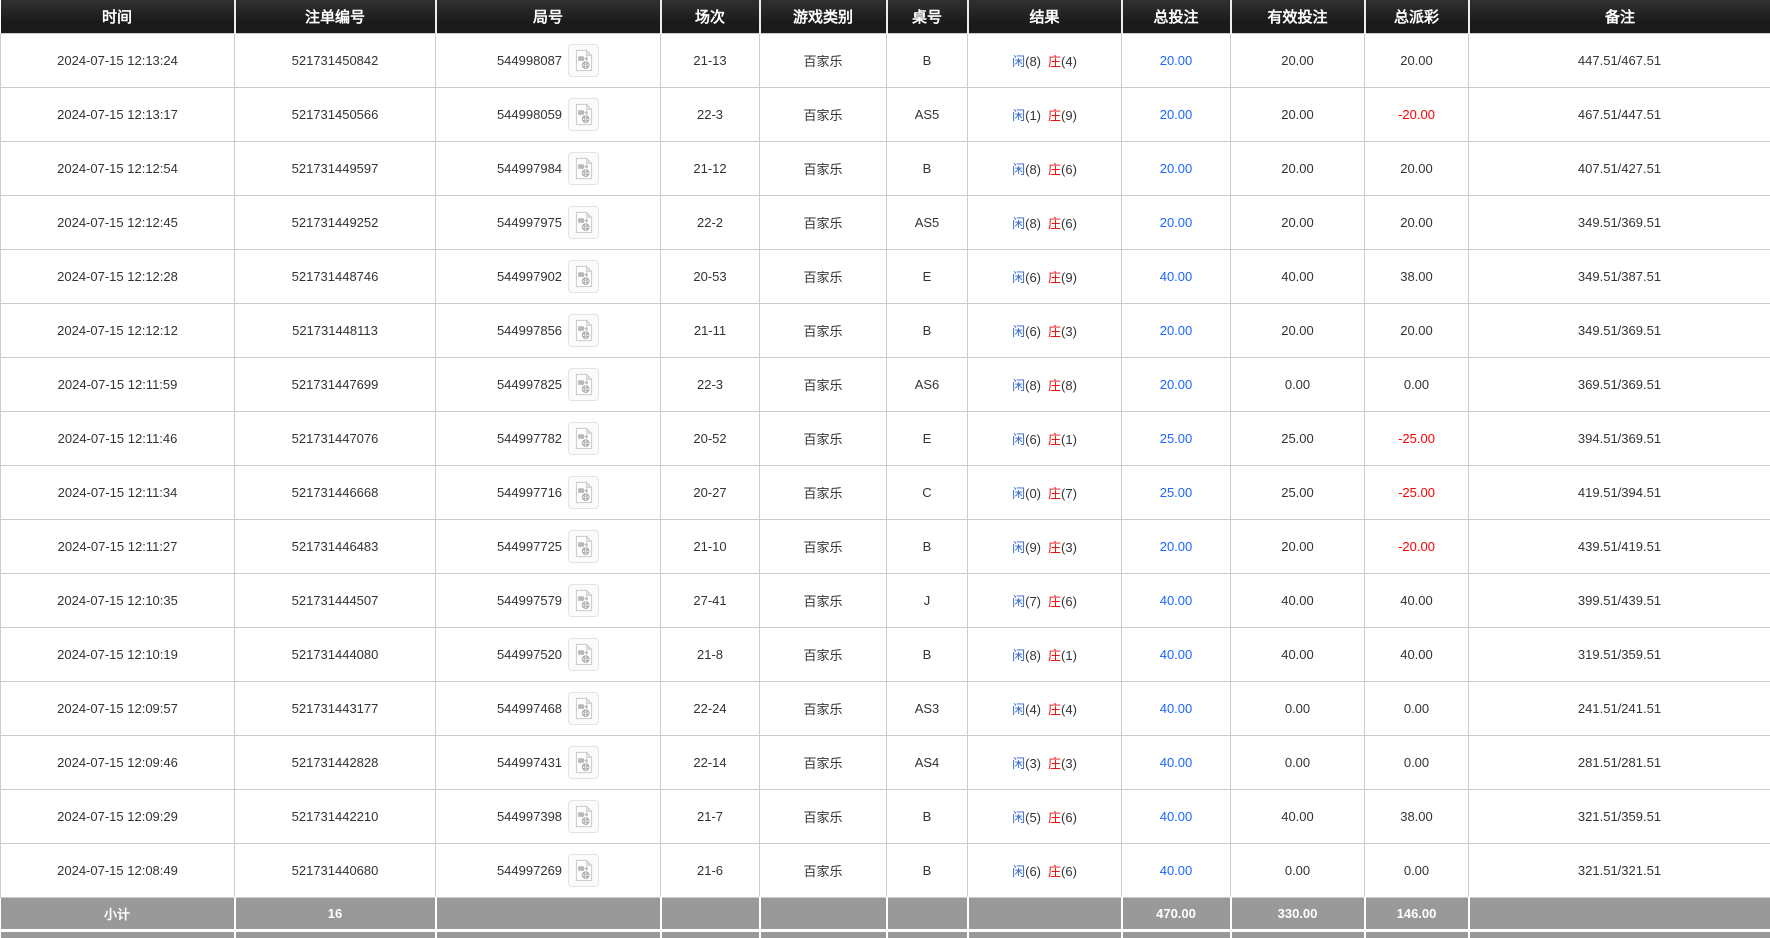 This screenshot has width=1770, height=938. Describe the element at coordinates (335, 168) in the screenshot. I see `cell-bet-no: 521731449597` at that location.